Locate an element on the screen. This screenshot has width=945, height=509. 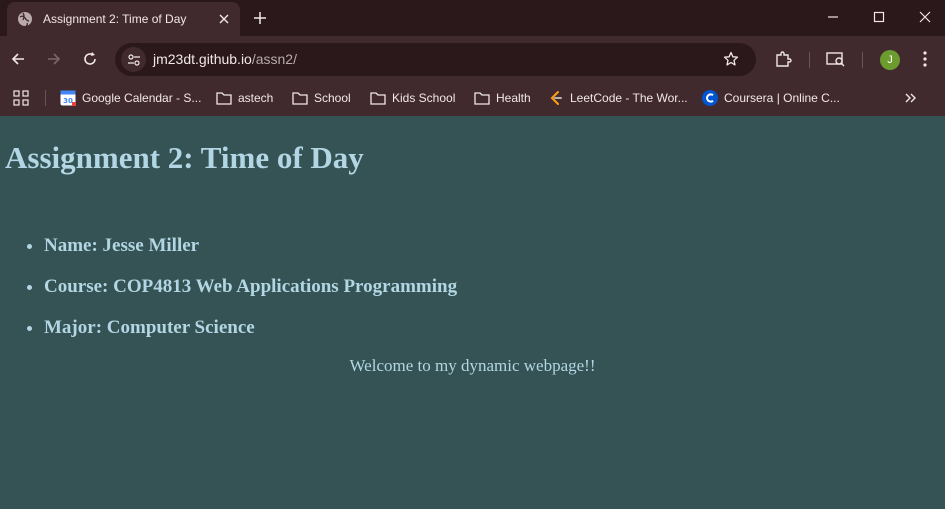
maximize-icon is located at coordinates (879, 17).